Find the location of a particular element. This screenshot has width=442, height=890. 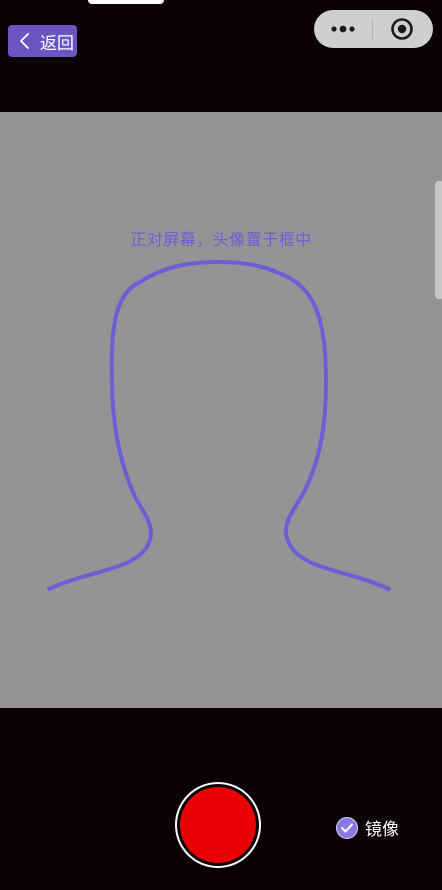

back-button: 返回 is located at coordinates (42, 41).